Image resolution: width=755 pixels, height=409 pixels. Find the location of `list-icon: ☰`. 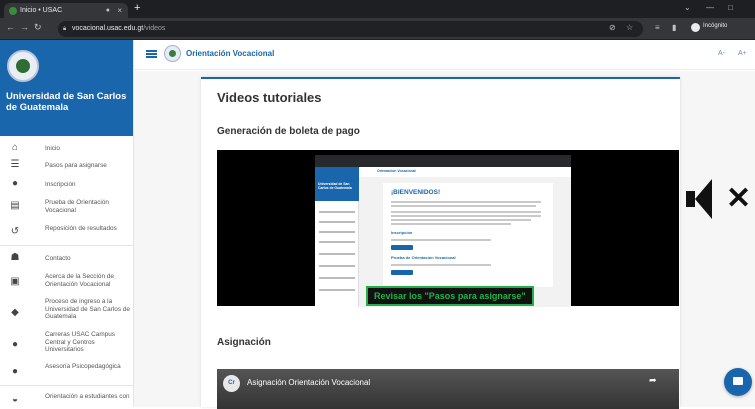

list-icon: ☰ is located at coordinates (15, 164).